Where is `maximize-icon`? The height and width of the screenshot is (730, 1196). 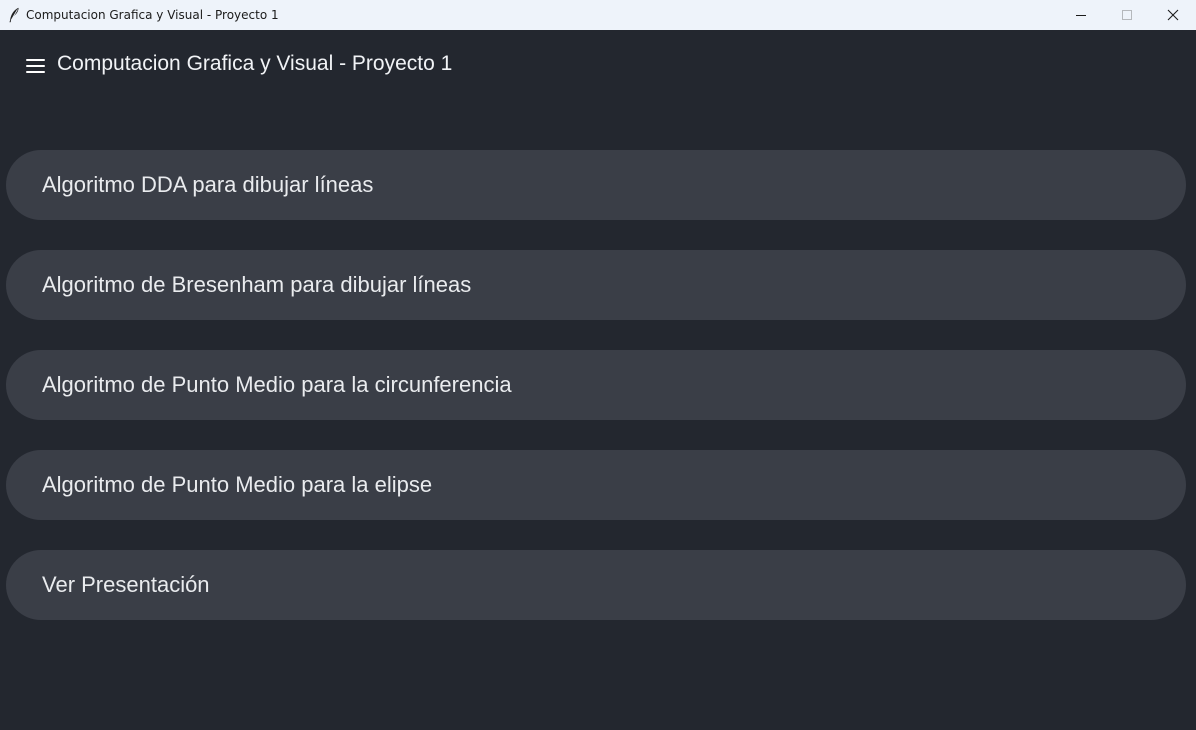
maximize-icon is located at coordinates (1127, 15).